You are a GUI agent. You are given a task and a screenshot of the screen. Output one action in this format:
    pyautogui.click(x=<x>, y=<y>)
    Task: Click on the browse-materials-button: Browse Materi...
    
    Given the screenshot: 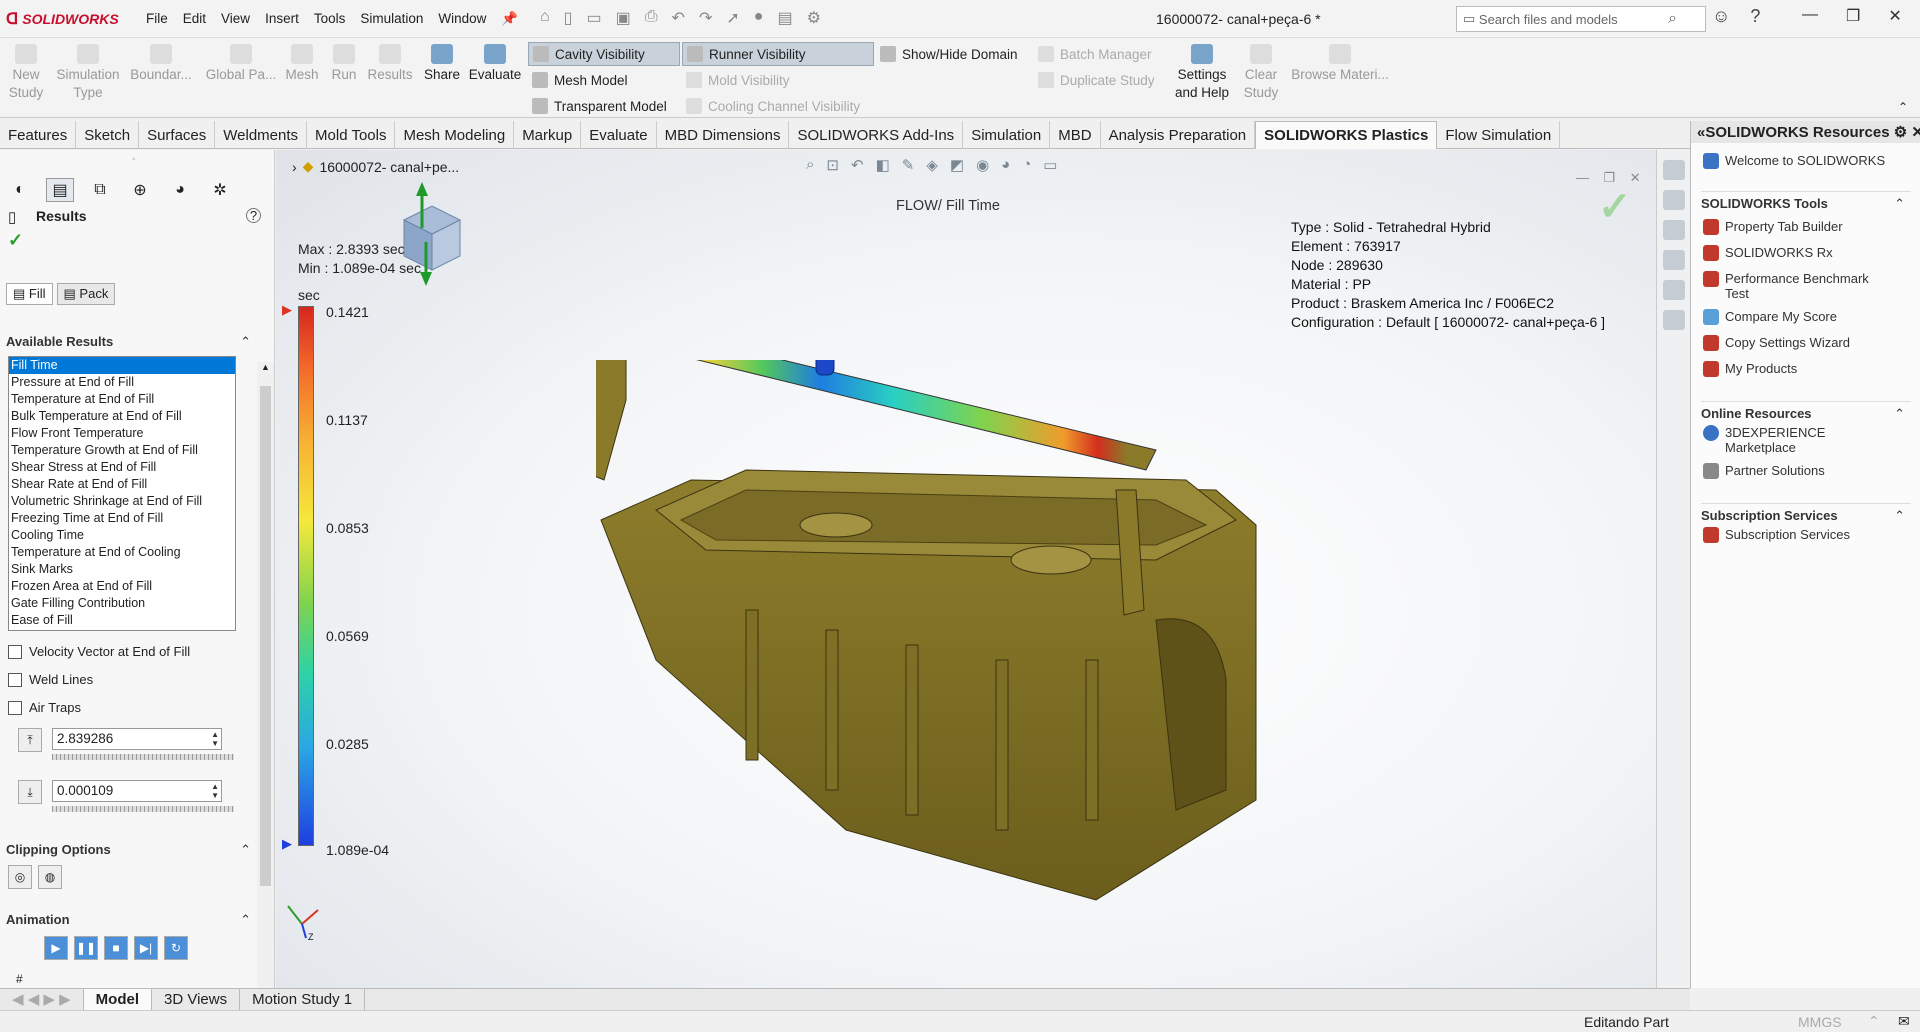 What is the action you would take?
    pyautogui.click(x=1340, y=64)
    